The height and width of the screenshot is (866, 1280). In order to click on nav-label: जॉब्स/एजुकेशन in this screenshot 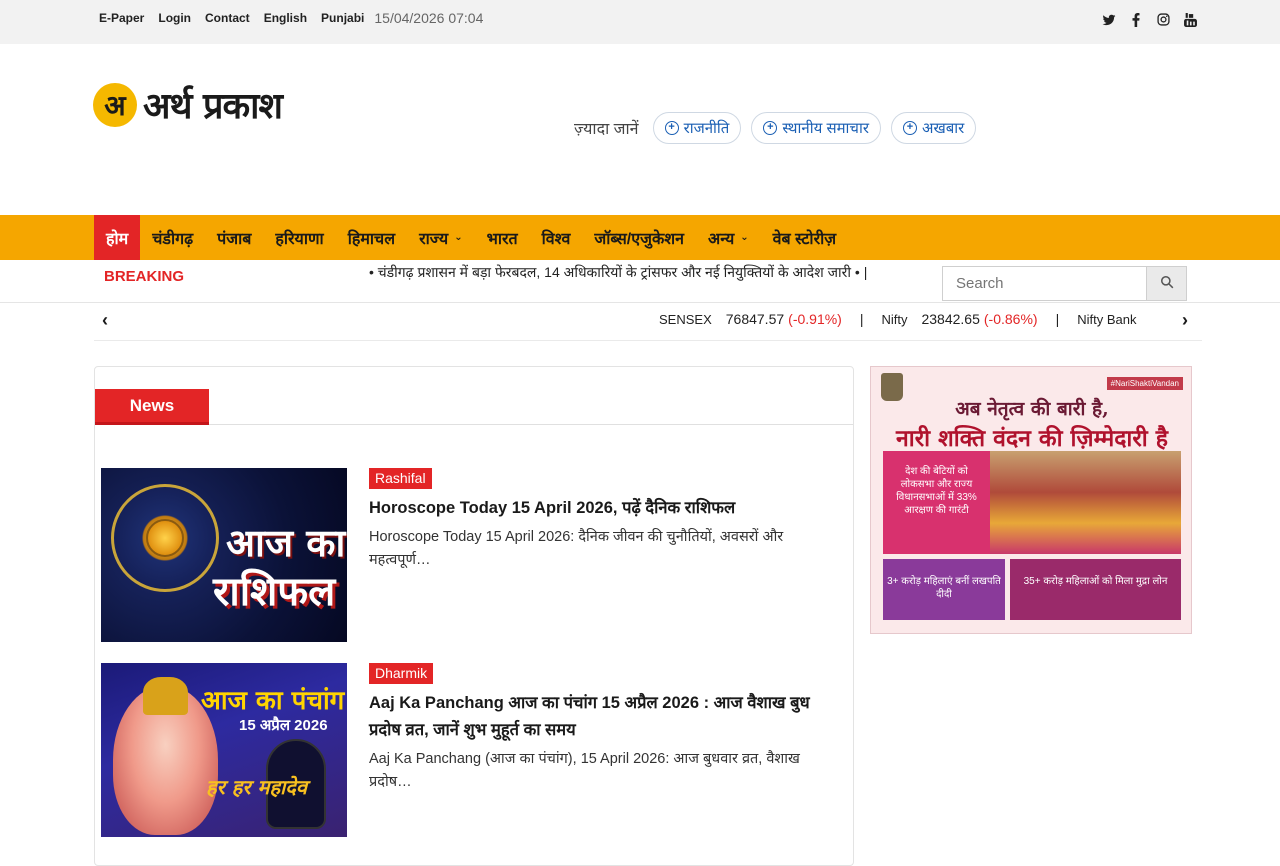, I will do `click(639, 239)`.